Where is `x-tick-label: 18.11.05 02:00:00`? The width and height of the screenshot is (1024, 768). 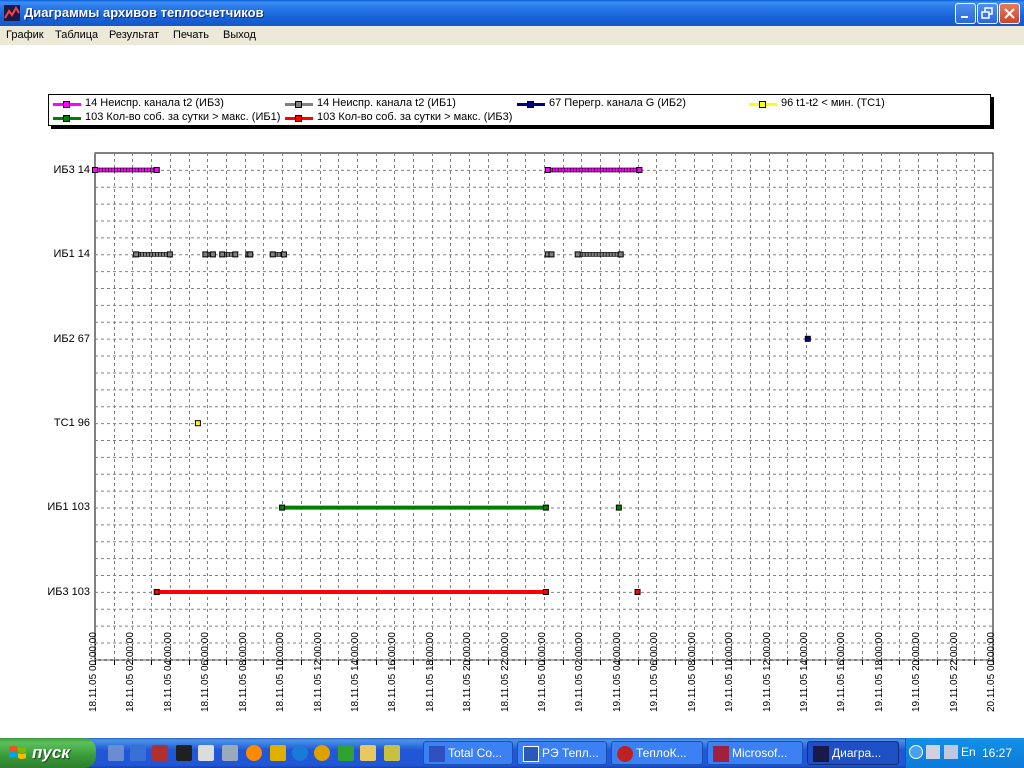 x-tick-label: 18.11.05 02:00:00 is located at coordinates (131, 672).